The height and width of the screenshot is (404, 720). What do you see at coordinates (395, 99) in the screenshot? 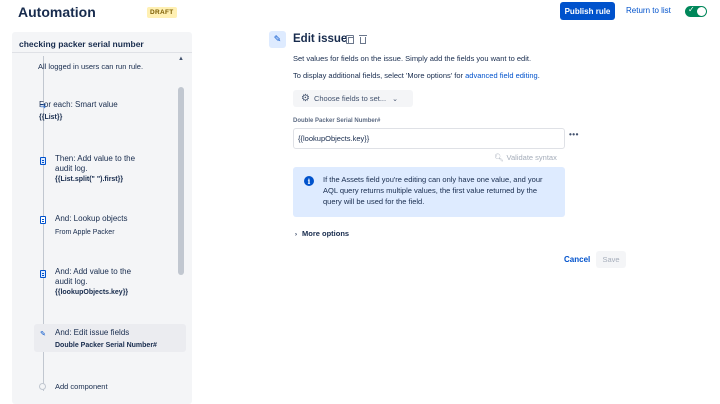
I see `chevron-down-icon: ⌄` at bounding box center [395, 99].